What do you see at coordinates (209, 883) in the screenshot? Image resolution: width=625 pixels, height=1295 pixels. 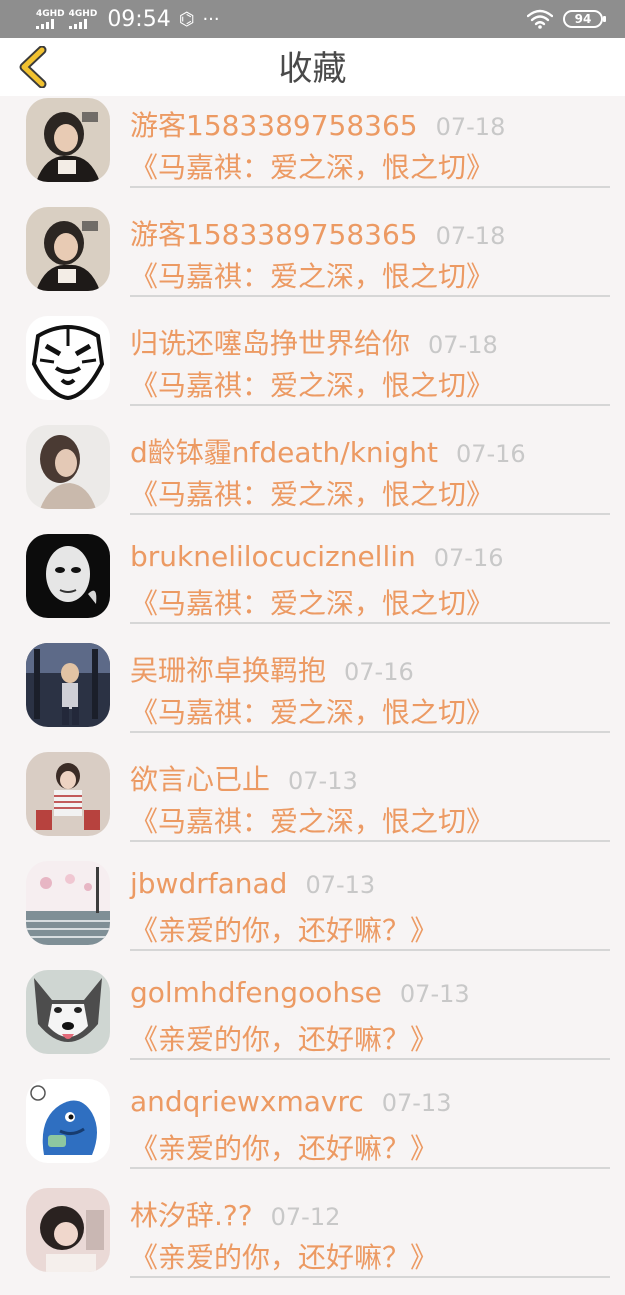 I see `author-name: jbwdrfanad` at bounding box center [209, 883].